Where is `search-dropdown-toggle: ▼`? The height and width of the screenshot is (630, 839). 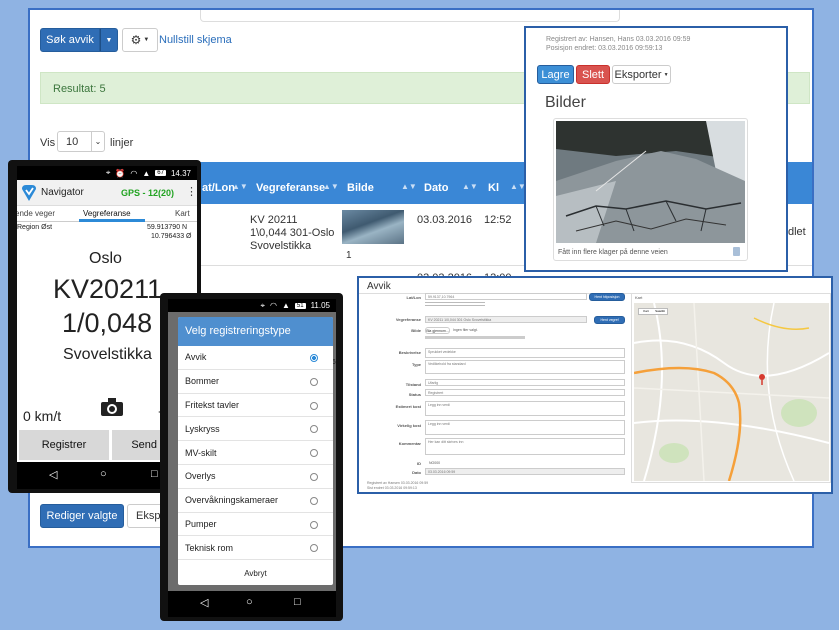 search-dropdown-toggle: ▼ is located at coordinates (109, 40).